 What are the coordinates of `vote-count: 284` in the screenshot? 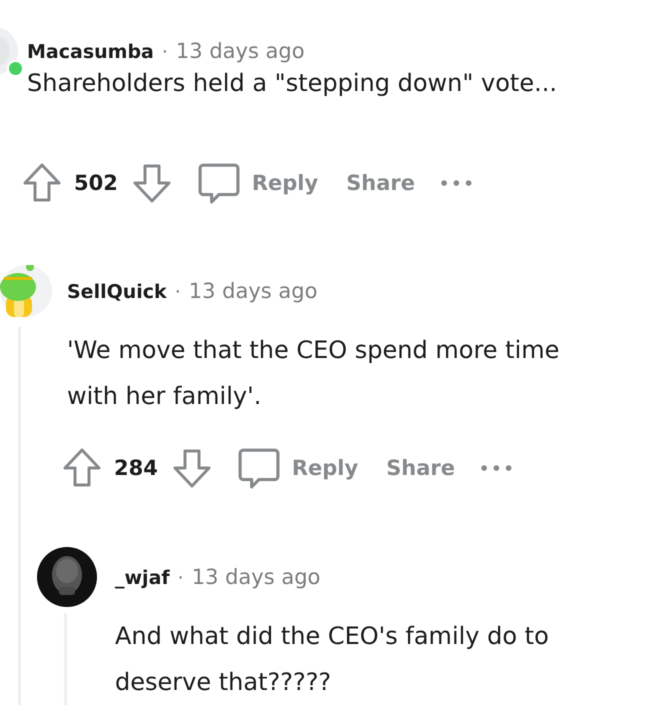 It's located at (136, 468).